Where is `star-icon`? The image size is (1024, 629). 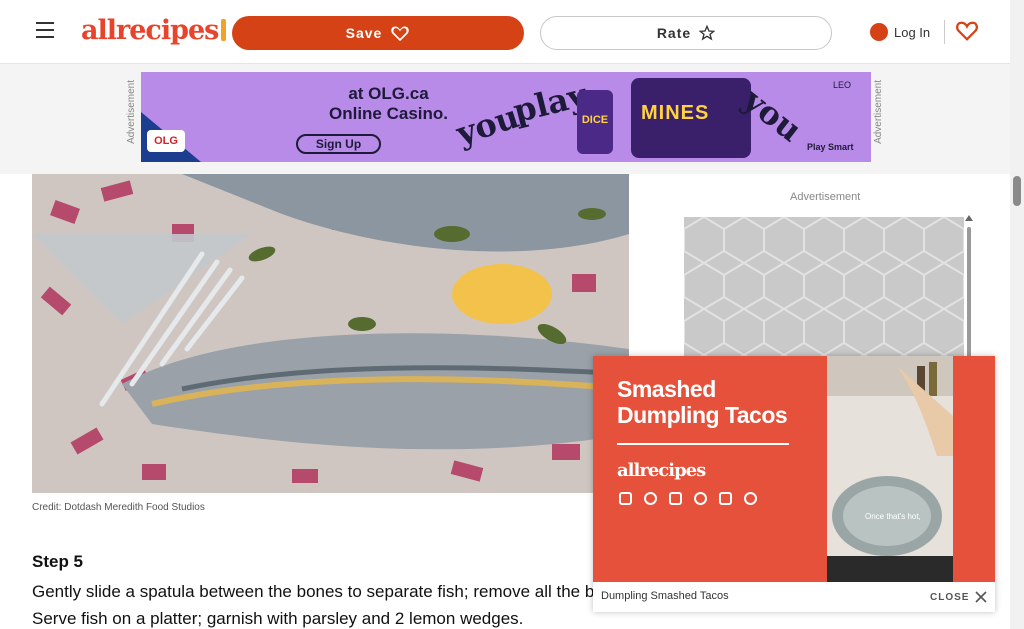 star-icon is located at coordinates (707, 33).